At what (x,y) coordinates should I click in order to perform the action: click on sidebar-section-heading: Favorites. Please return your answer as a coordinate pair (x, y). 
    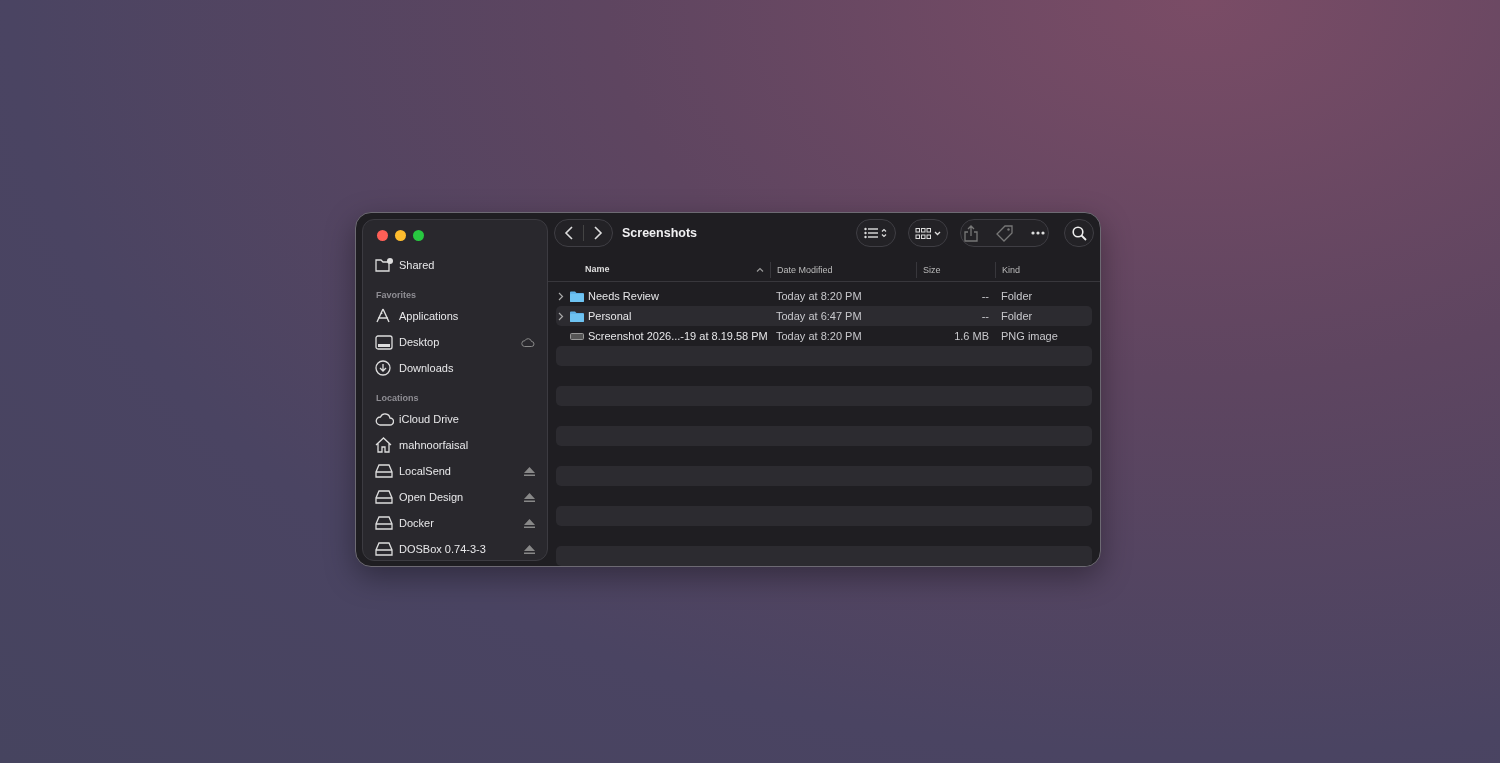
    Looking at the image, I should click on (396, 295).